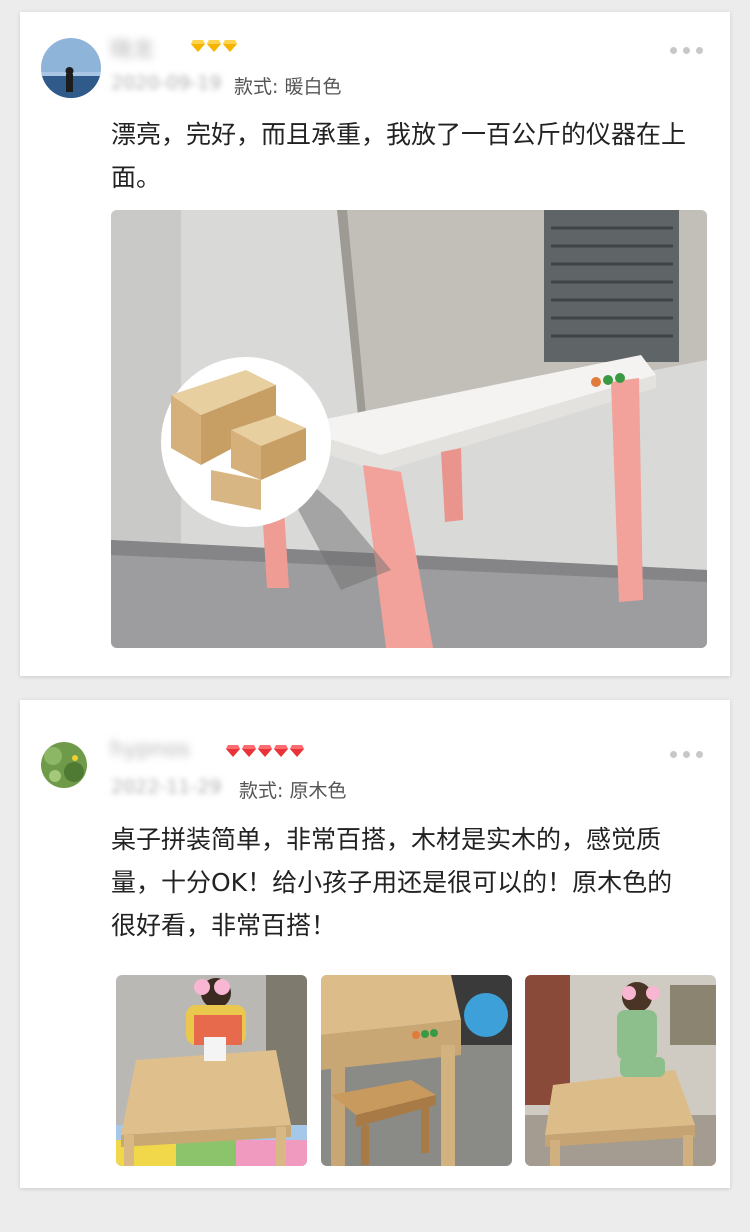 This screenshot has width=750, height=1232. What do you see at coordinates (166, 83) in the screenshot?
I see `review-date: 2020-09-19` at bounding box center [166, 83].